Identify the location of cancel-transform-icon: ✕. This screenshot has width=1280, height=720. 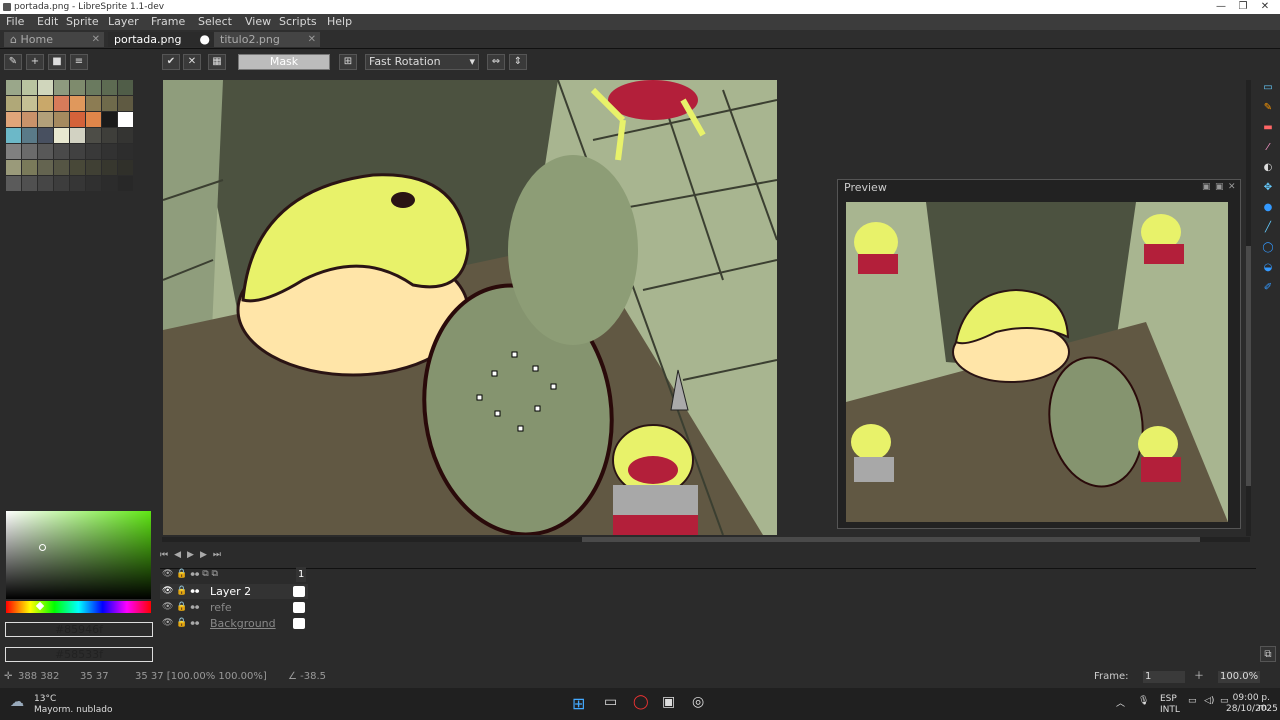
(192, 62).